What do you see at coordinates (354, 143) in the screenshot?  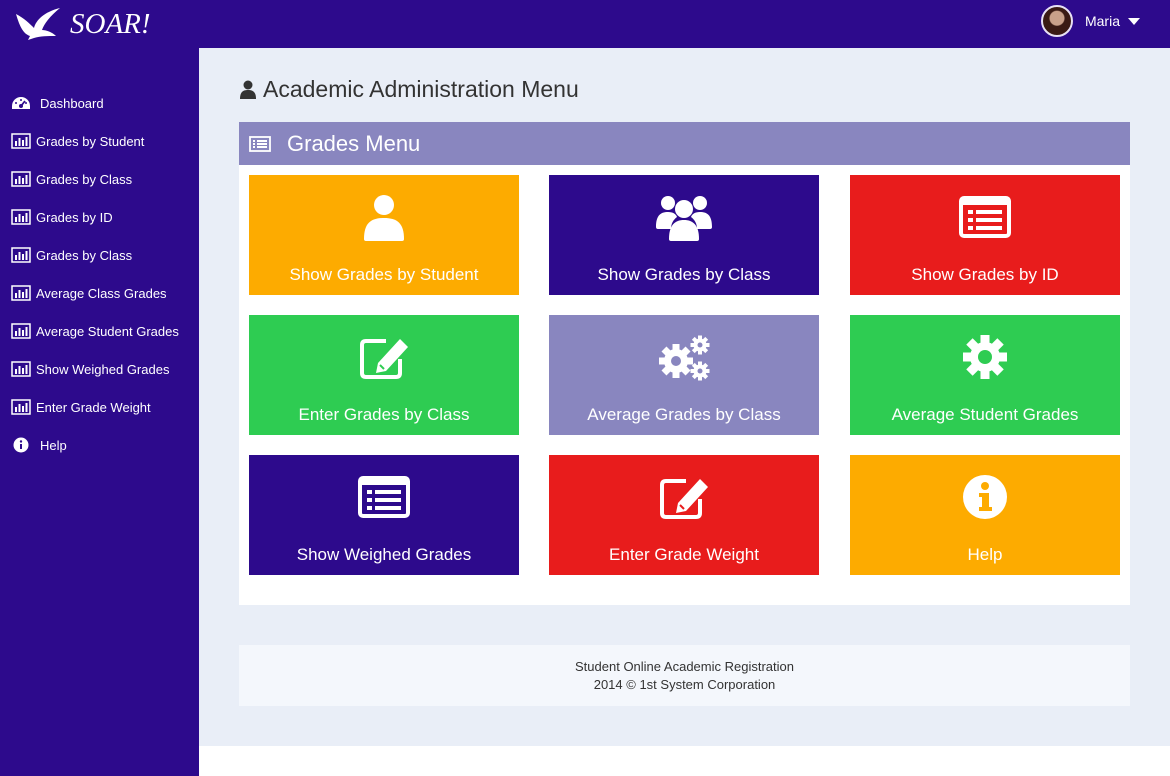 I see `panel-title: Grades Menu` at bounding box center [354, 143].